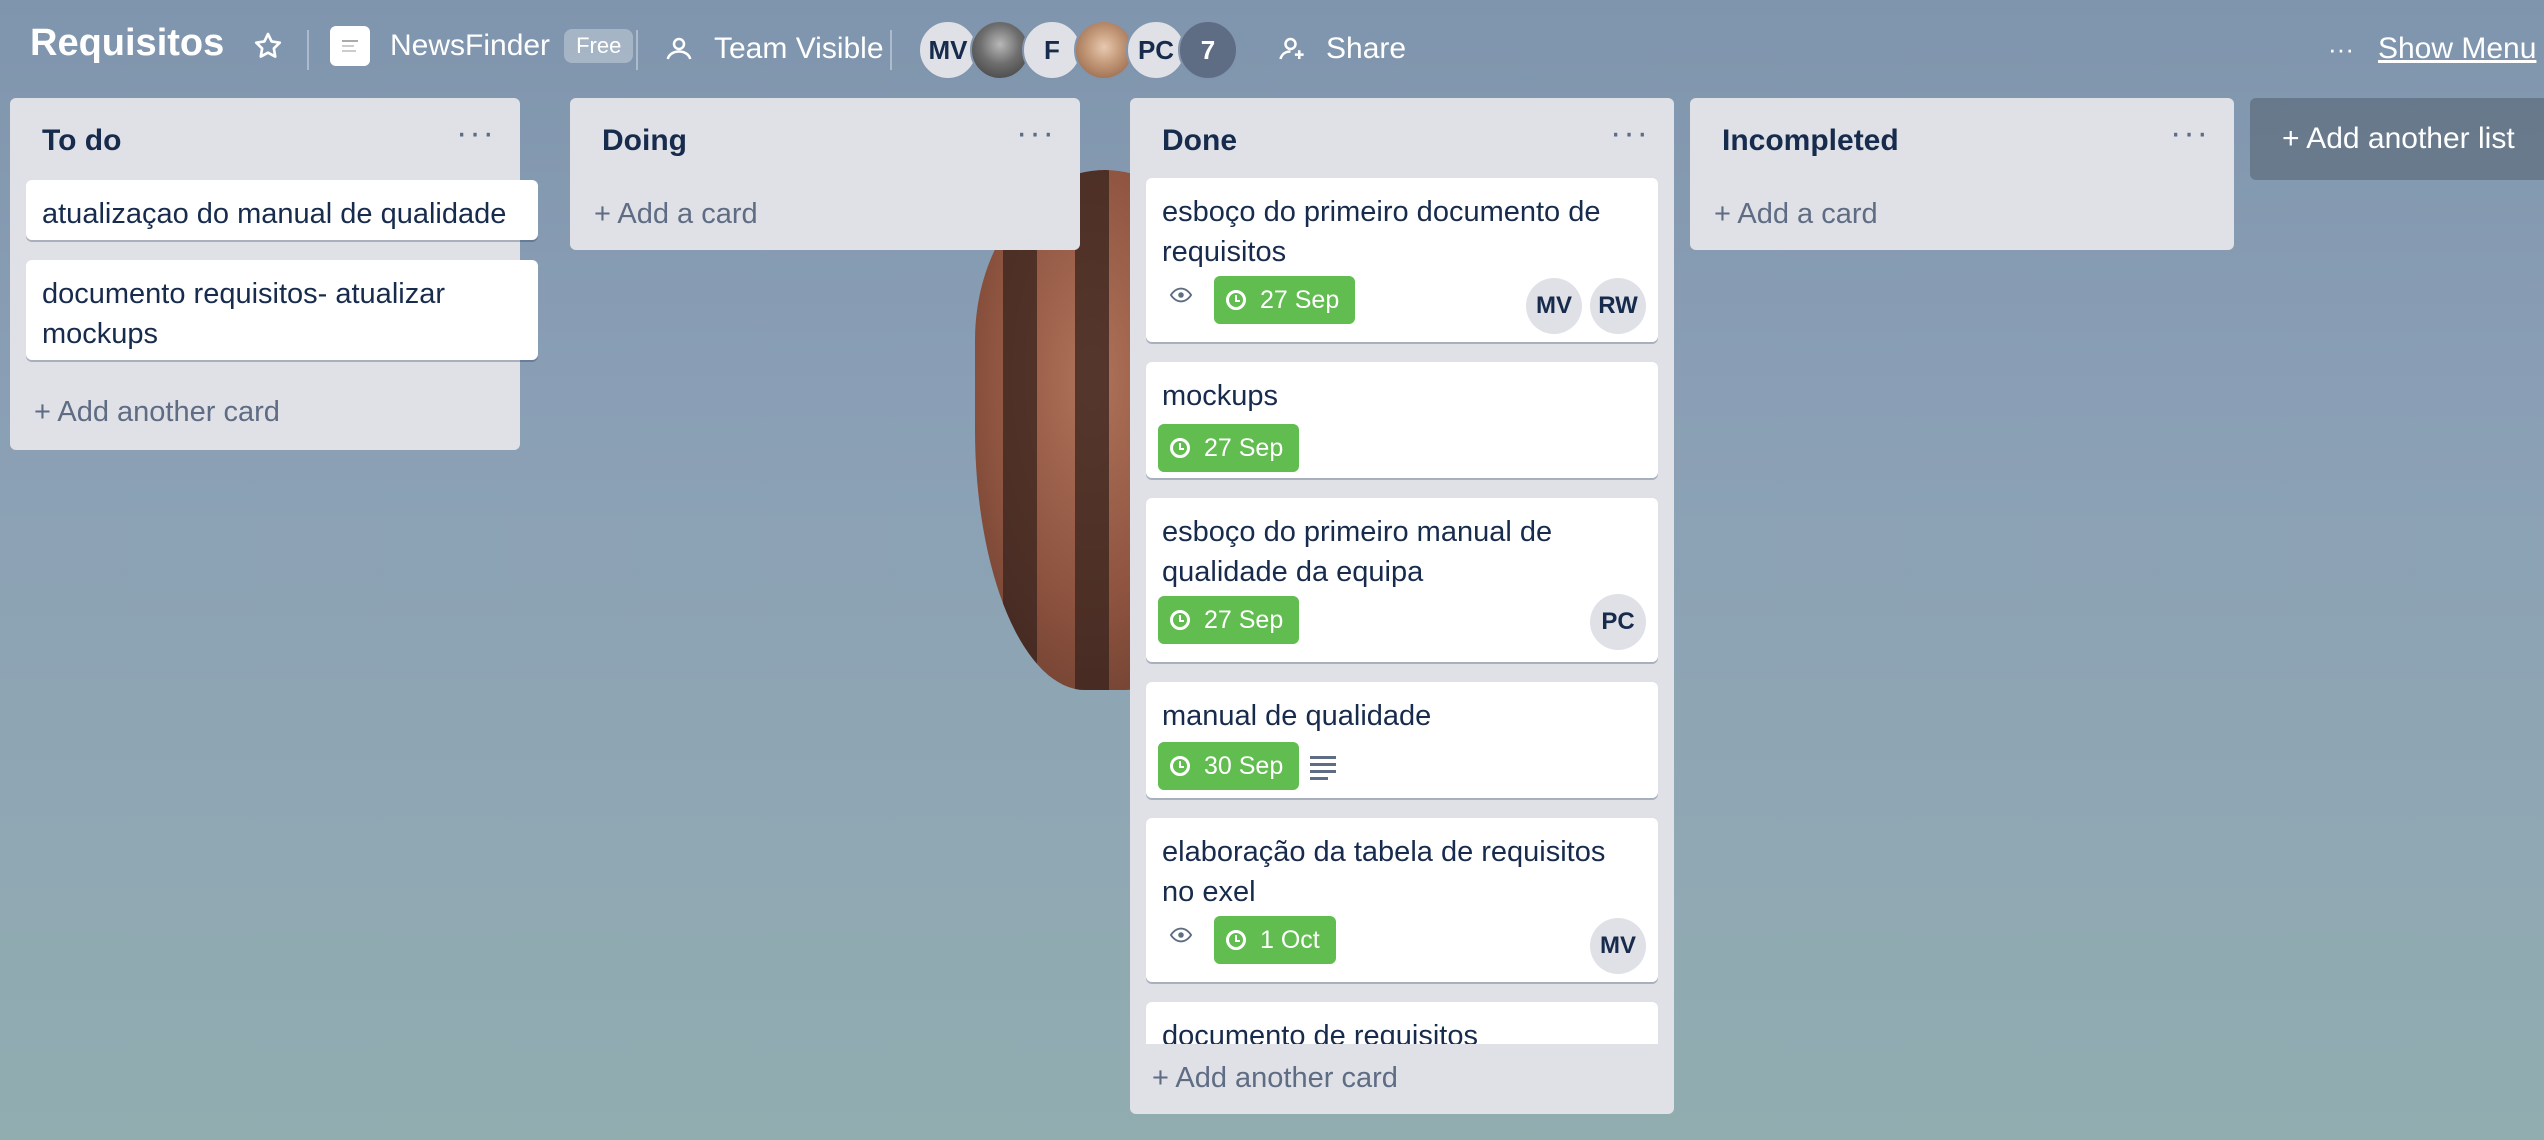 The image size is (2544, 1140). I want to click on list-title: Incompleted, so click(1810, 141).